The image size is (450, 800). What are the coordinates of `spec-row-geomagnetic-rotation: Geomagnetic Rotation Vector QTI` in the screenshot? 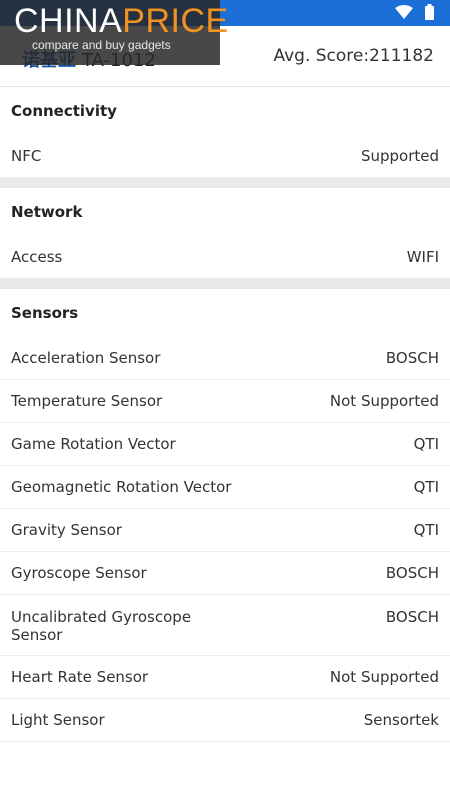 It's located at (225, 487).